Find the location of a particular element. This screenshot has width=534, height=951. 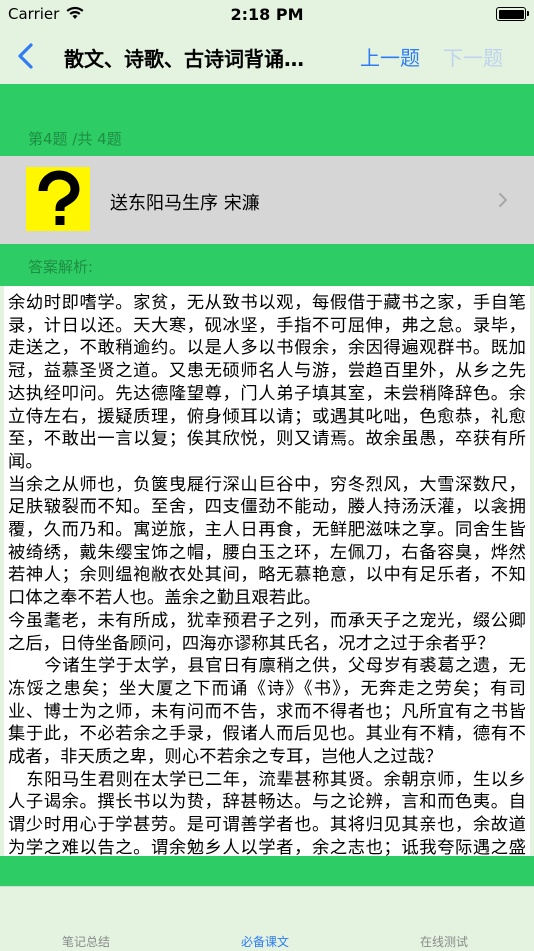

tab-notes-summary: 笔记总结 is located at coordinates (86, 941).